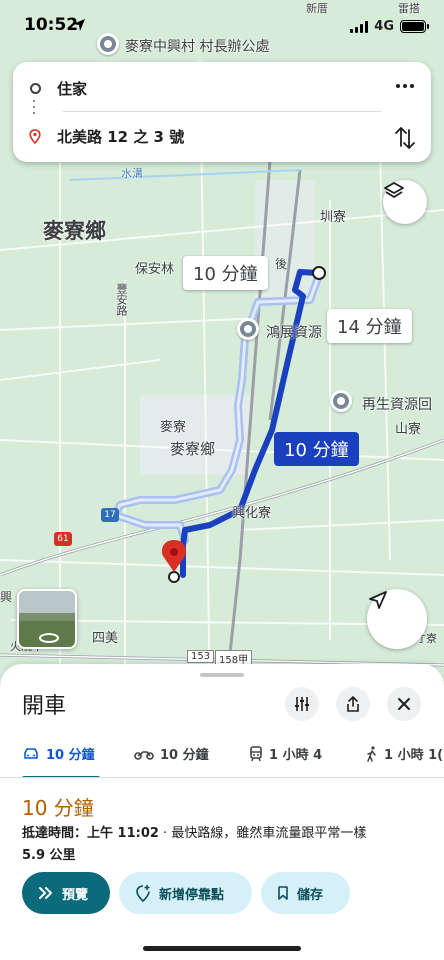 This screenshot has height=960, width=444. Describe the element at coordinates (222, 136) in the screenshot. I see `destination-row: 北美路 12 之 3 號` at that location.